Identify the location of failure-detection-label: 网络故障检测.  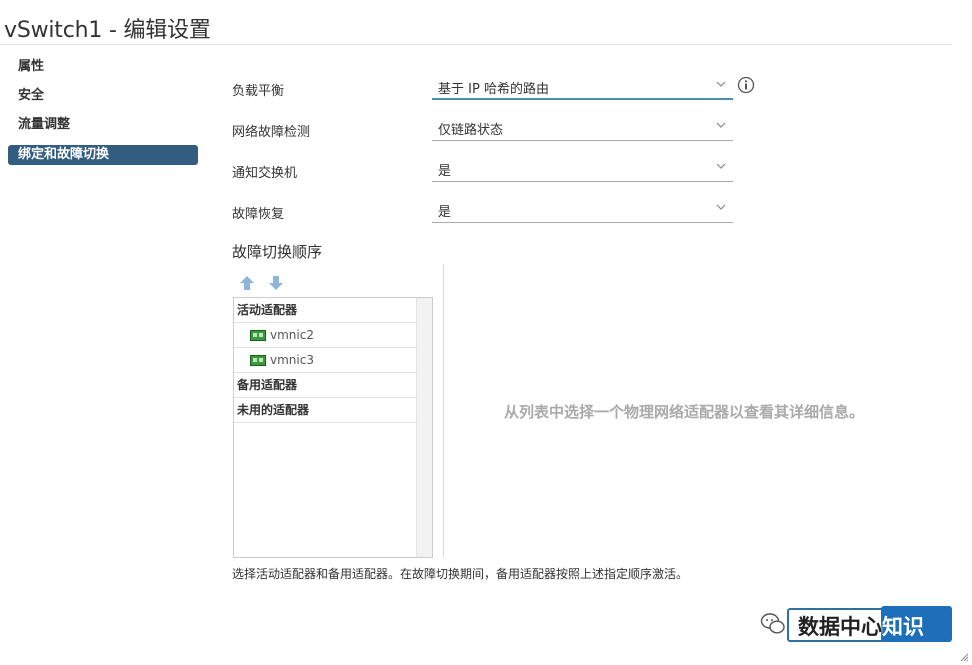
(271, 132).